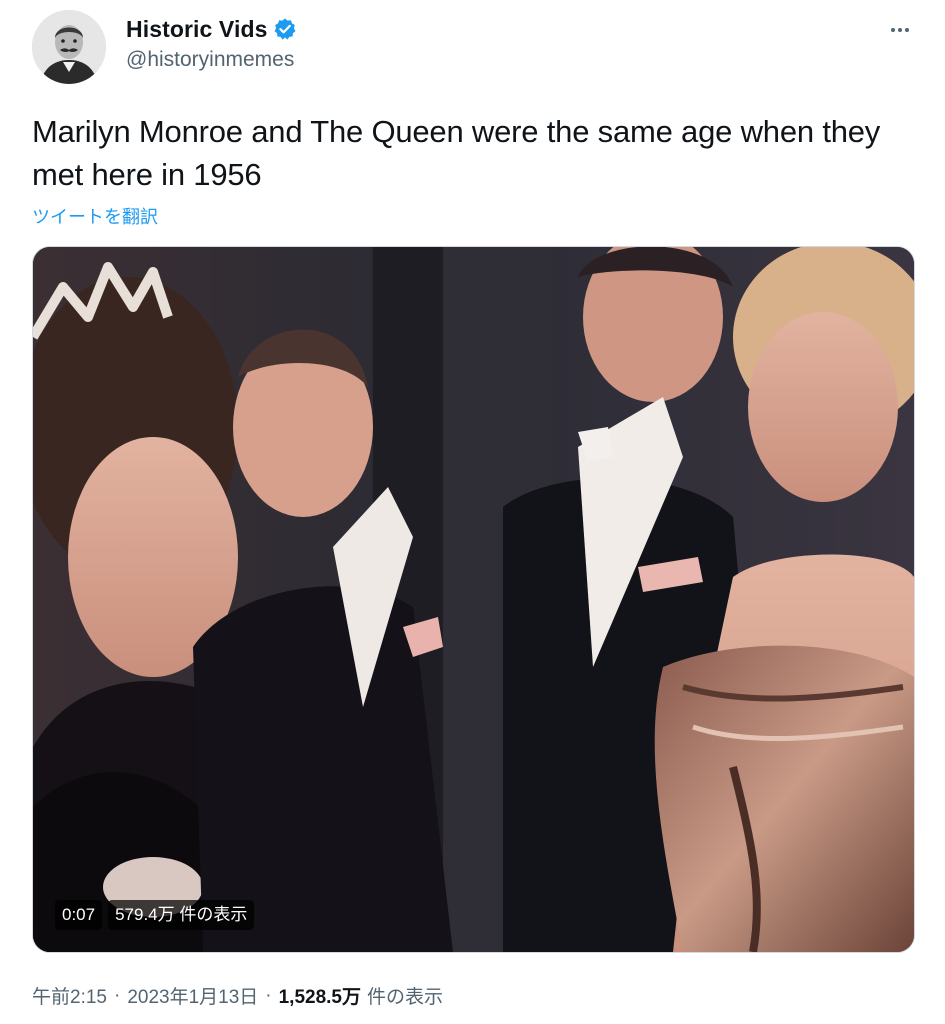  Describe the element at coordinates (196, 29) in the screenshot. I see `display-name: Historic Vids` at that location.